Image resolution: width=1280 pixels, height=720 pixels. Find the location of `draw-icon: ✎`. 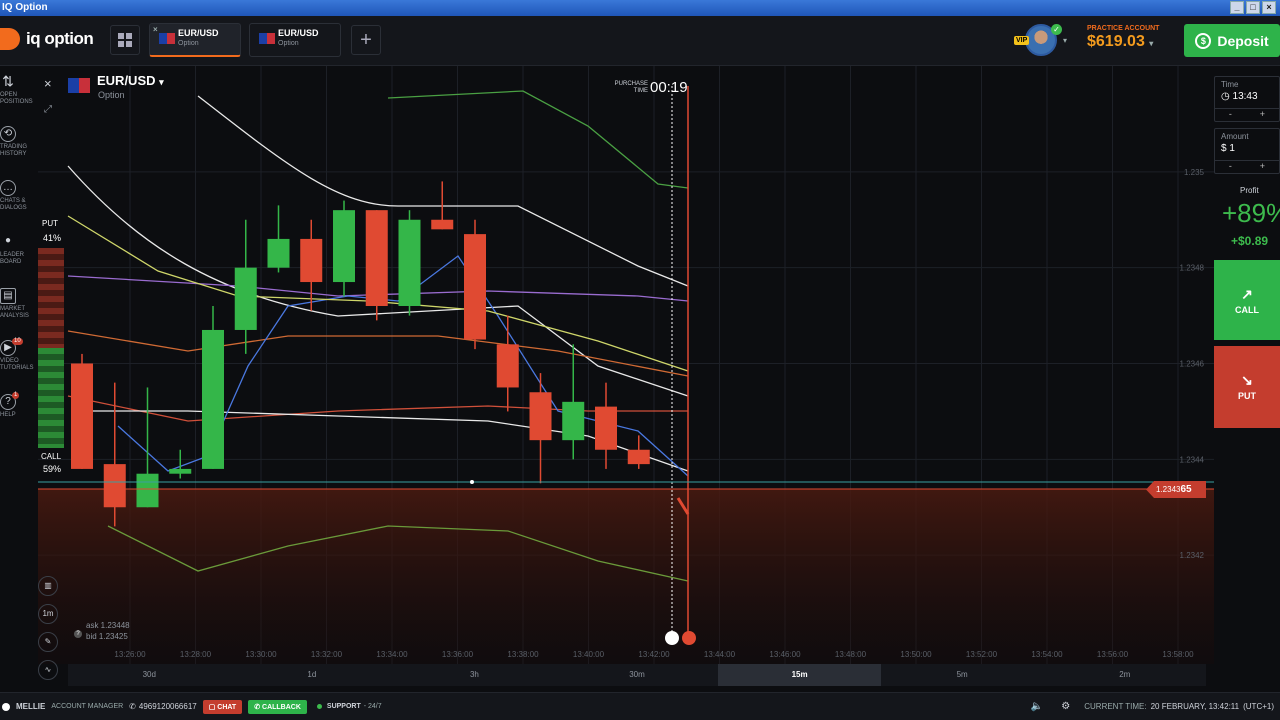

draw-icon: ✎ is located at coordinates (48, 642).